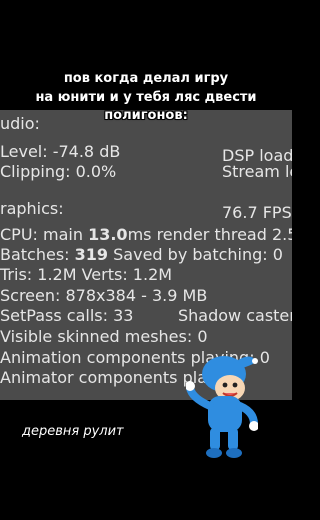  I want to click on fps-readout: 76.7 FPS, so click(257, 212).